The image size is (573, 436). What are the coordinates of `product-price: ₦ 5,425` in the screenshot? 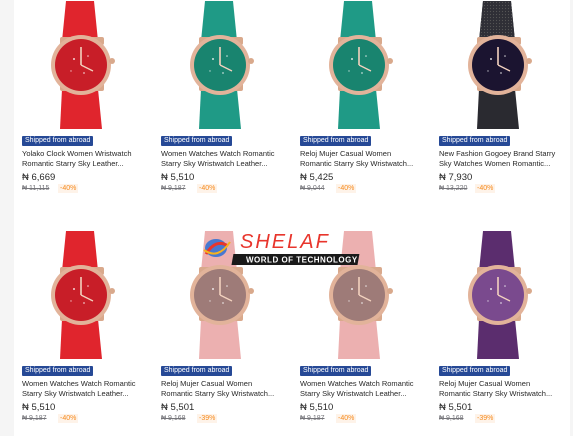 It's located at (317, 177).